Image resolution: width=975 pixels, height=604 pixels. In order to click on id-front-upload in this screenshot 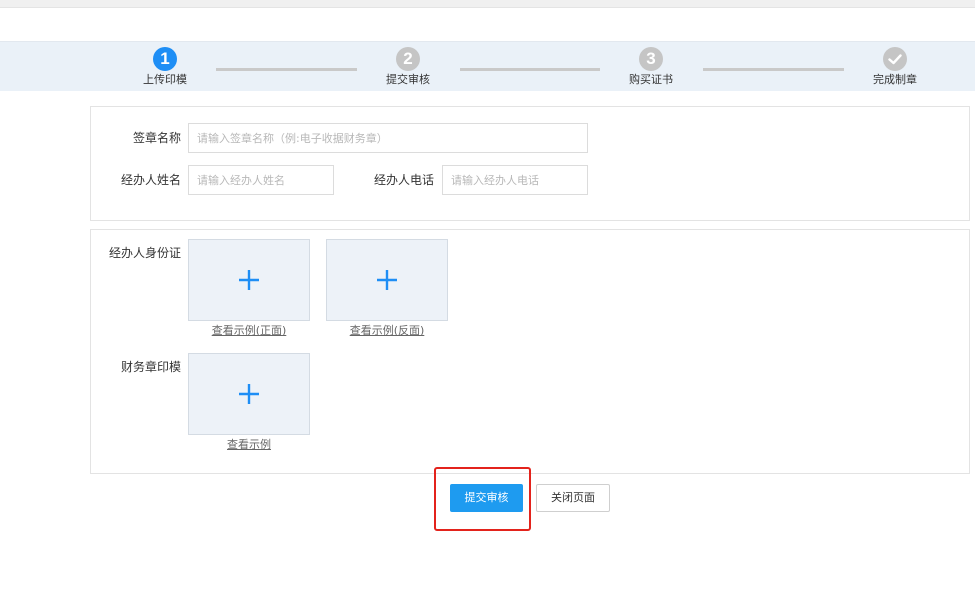, I will do `click(249, 280)`.